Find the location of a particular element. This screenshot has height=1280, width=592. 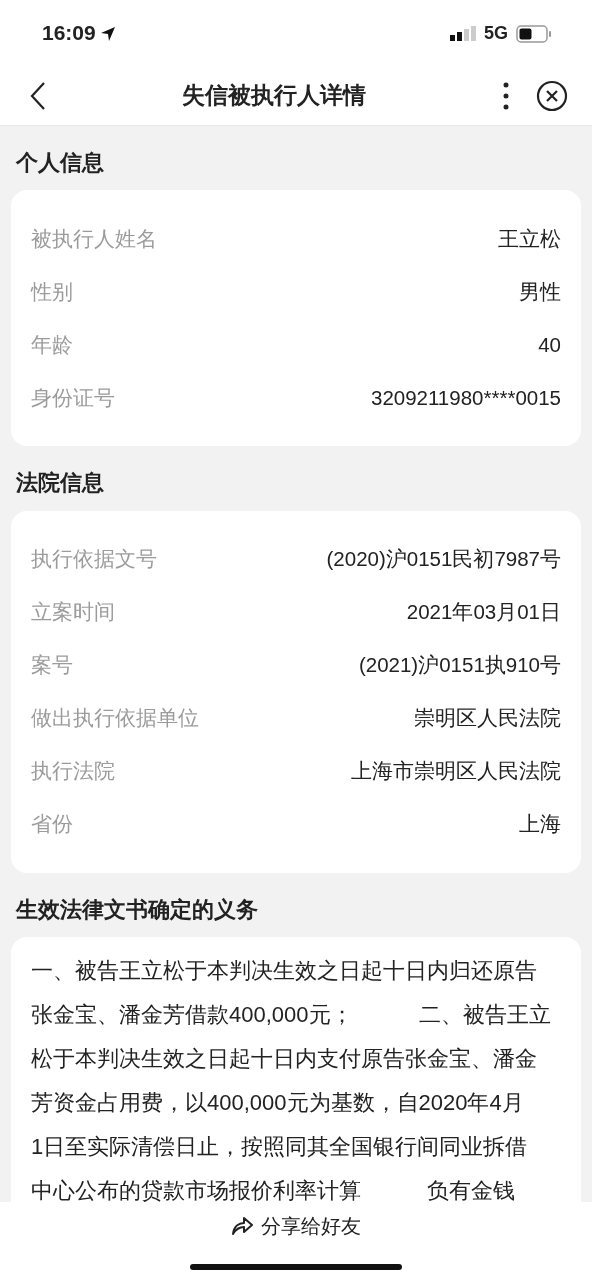

share-button: 分享给好友 is located at coordinates (296, 1226).